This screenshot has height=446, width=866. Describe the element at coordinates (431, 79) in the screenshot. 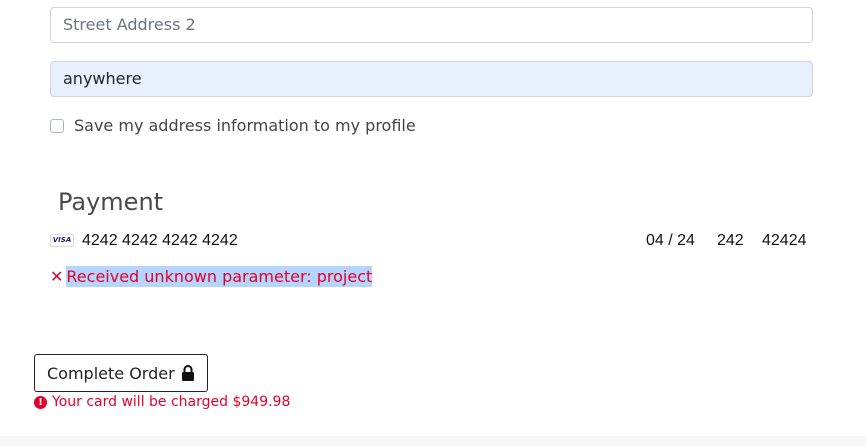

I see `city-input: anywhere` at that location.